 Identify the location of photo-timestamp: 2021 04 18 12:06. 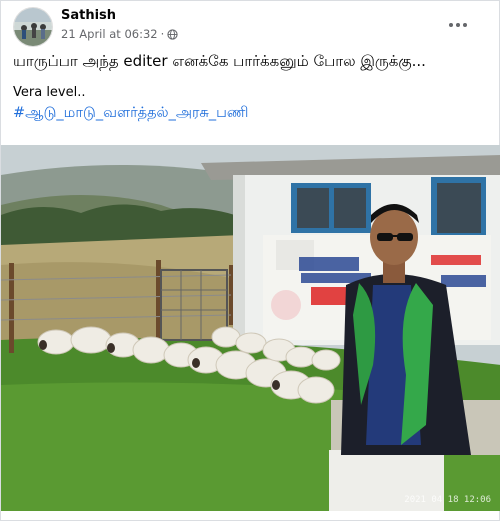
(447, 500).